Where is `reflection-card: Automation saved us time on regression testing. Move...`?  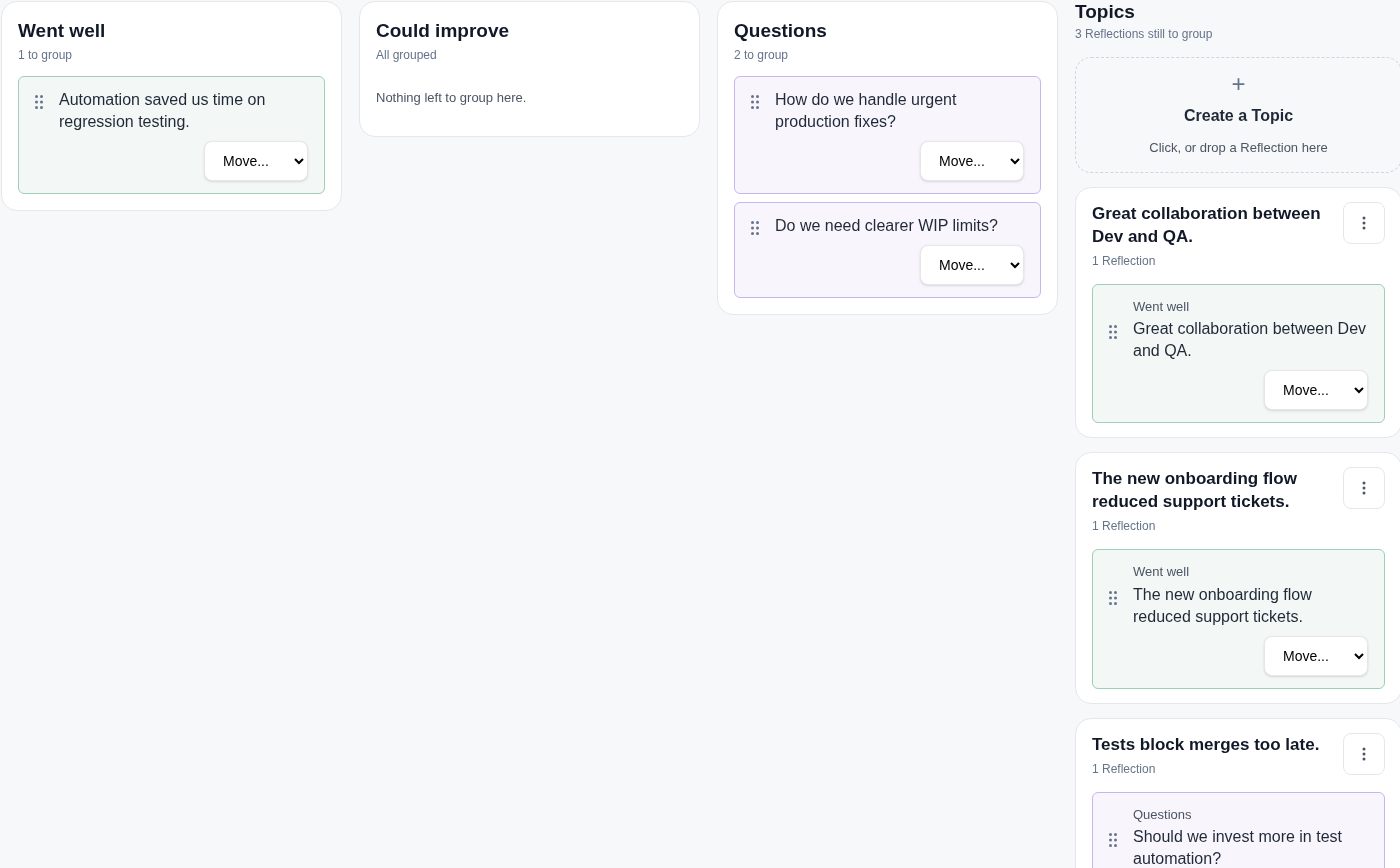
reflection-card: Automation saved us time on regression testing. Move... is located at coordinates (171, 135).